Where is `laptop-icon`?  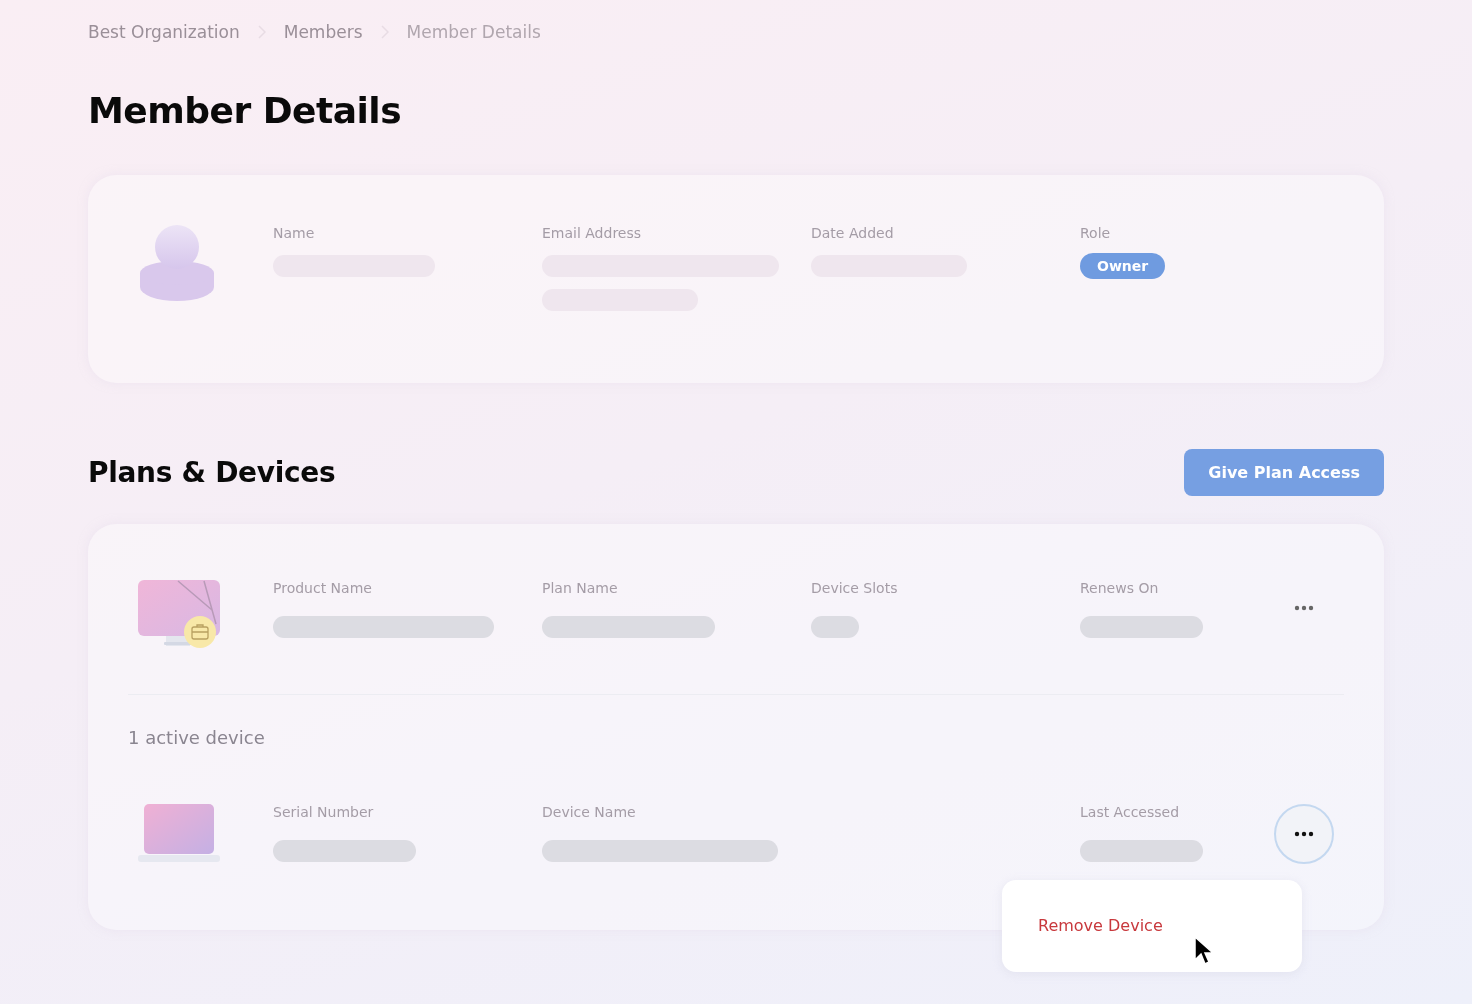 laptop-icon is located at coordinates (180, 834).